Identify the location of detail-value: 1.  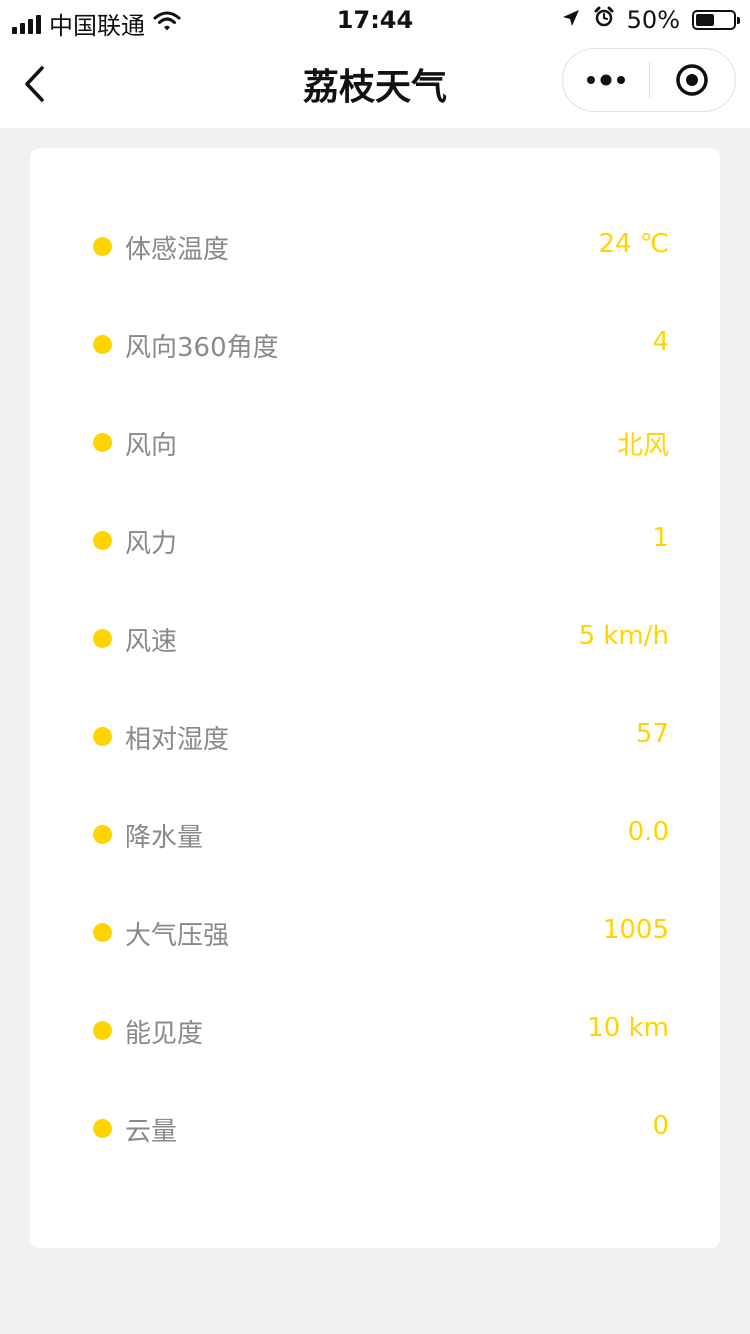
(660, 538).